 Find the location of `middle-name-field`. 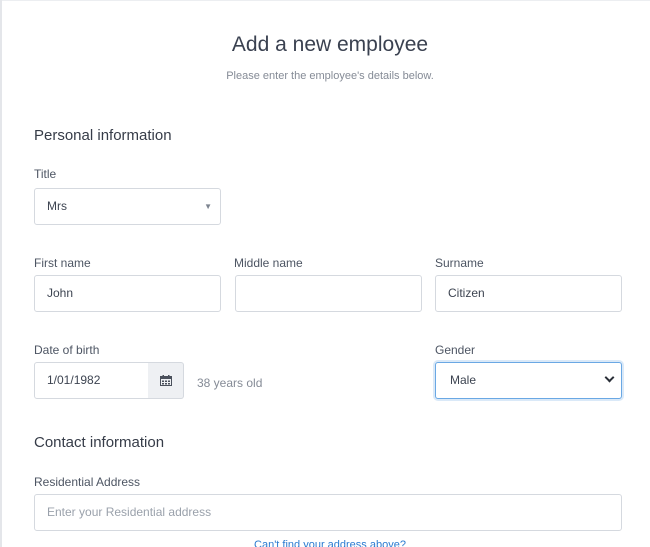

middle-name-field is located at coordinates (328, 293).